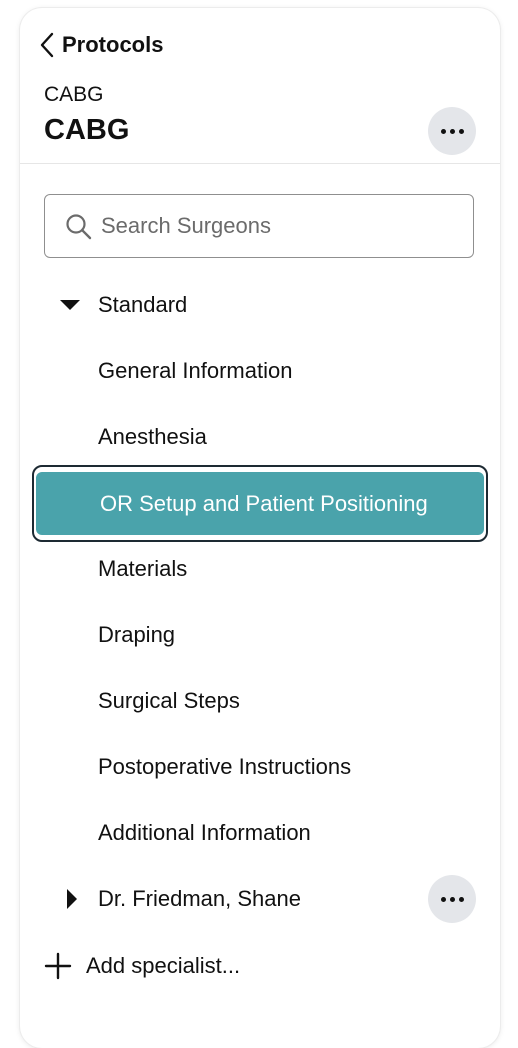 The image size is (518, 1048). I want to click on tree-item-draping: Draping, so click(260, 635).